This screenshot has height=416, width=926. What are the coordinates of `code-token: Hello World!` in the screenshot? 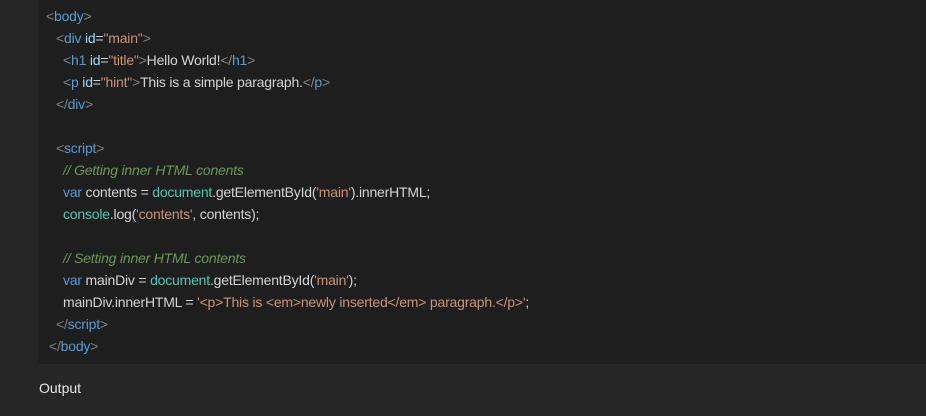 It's located at (183, 60).